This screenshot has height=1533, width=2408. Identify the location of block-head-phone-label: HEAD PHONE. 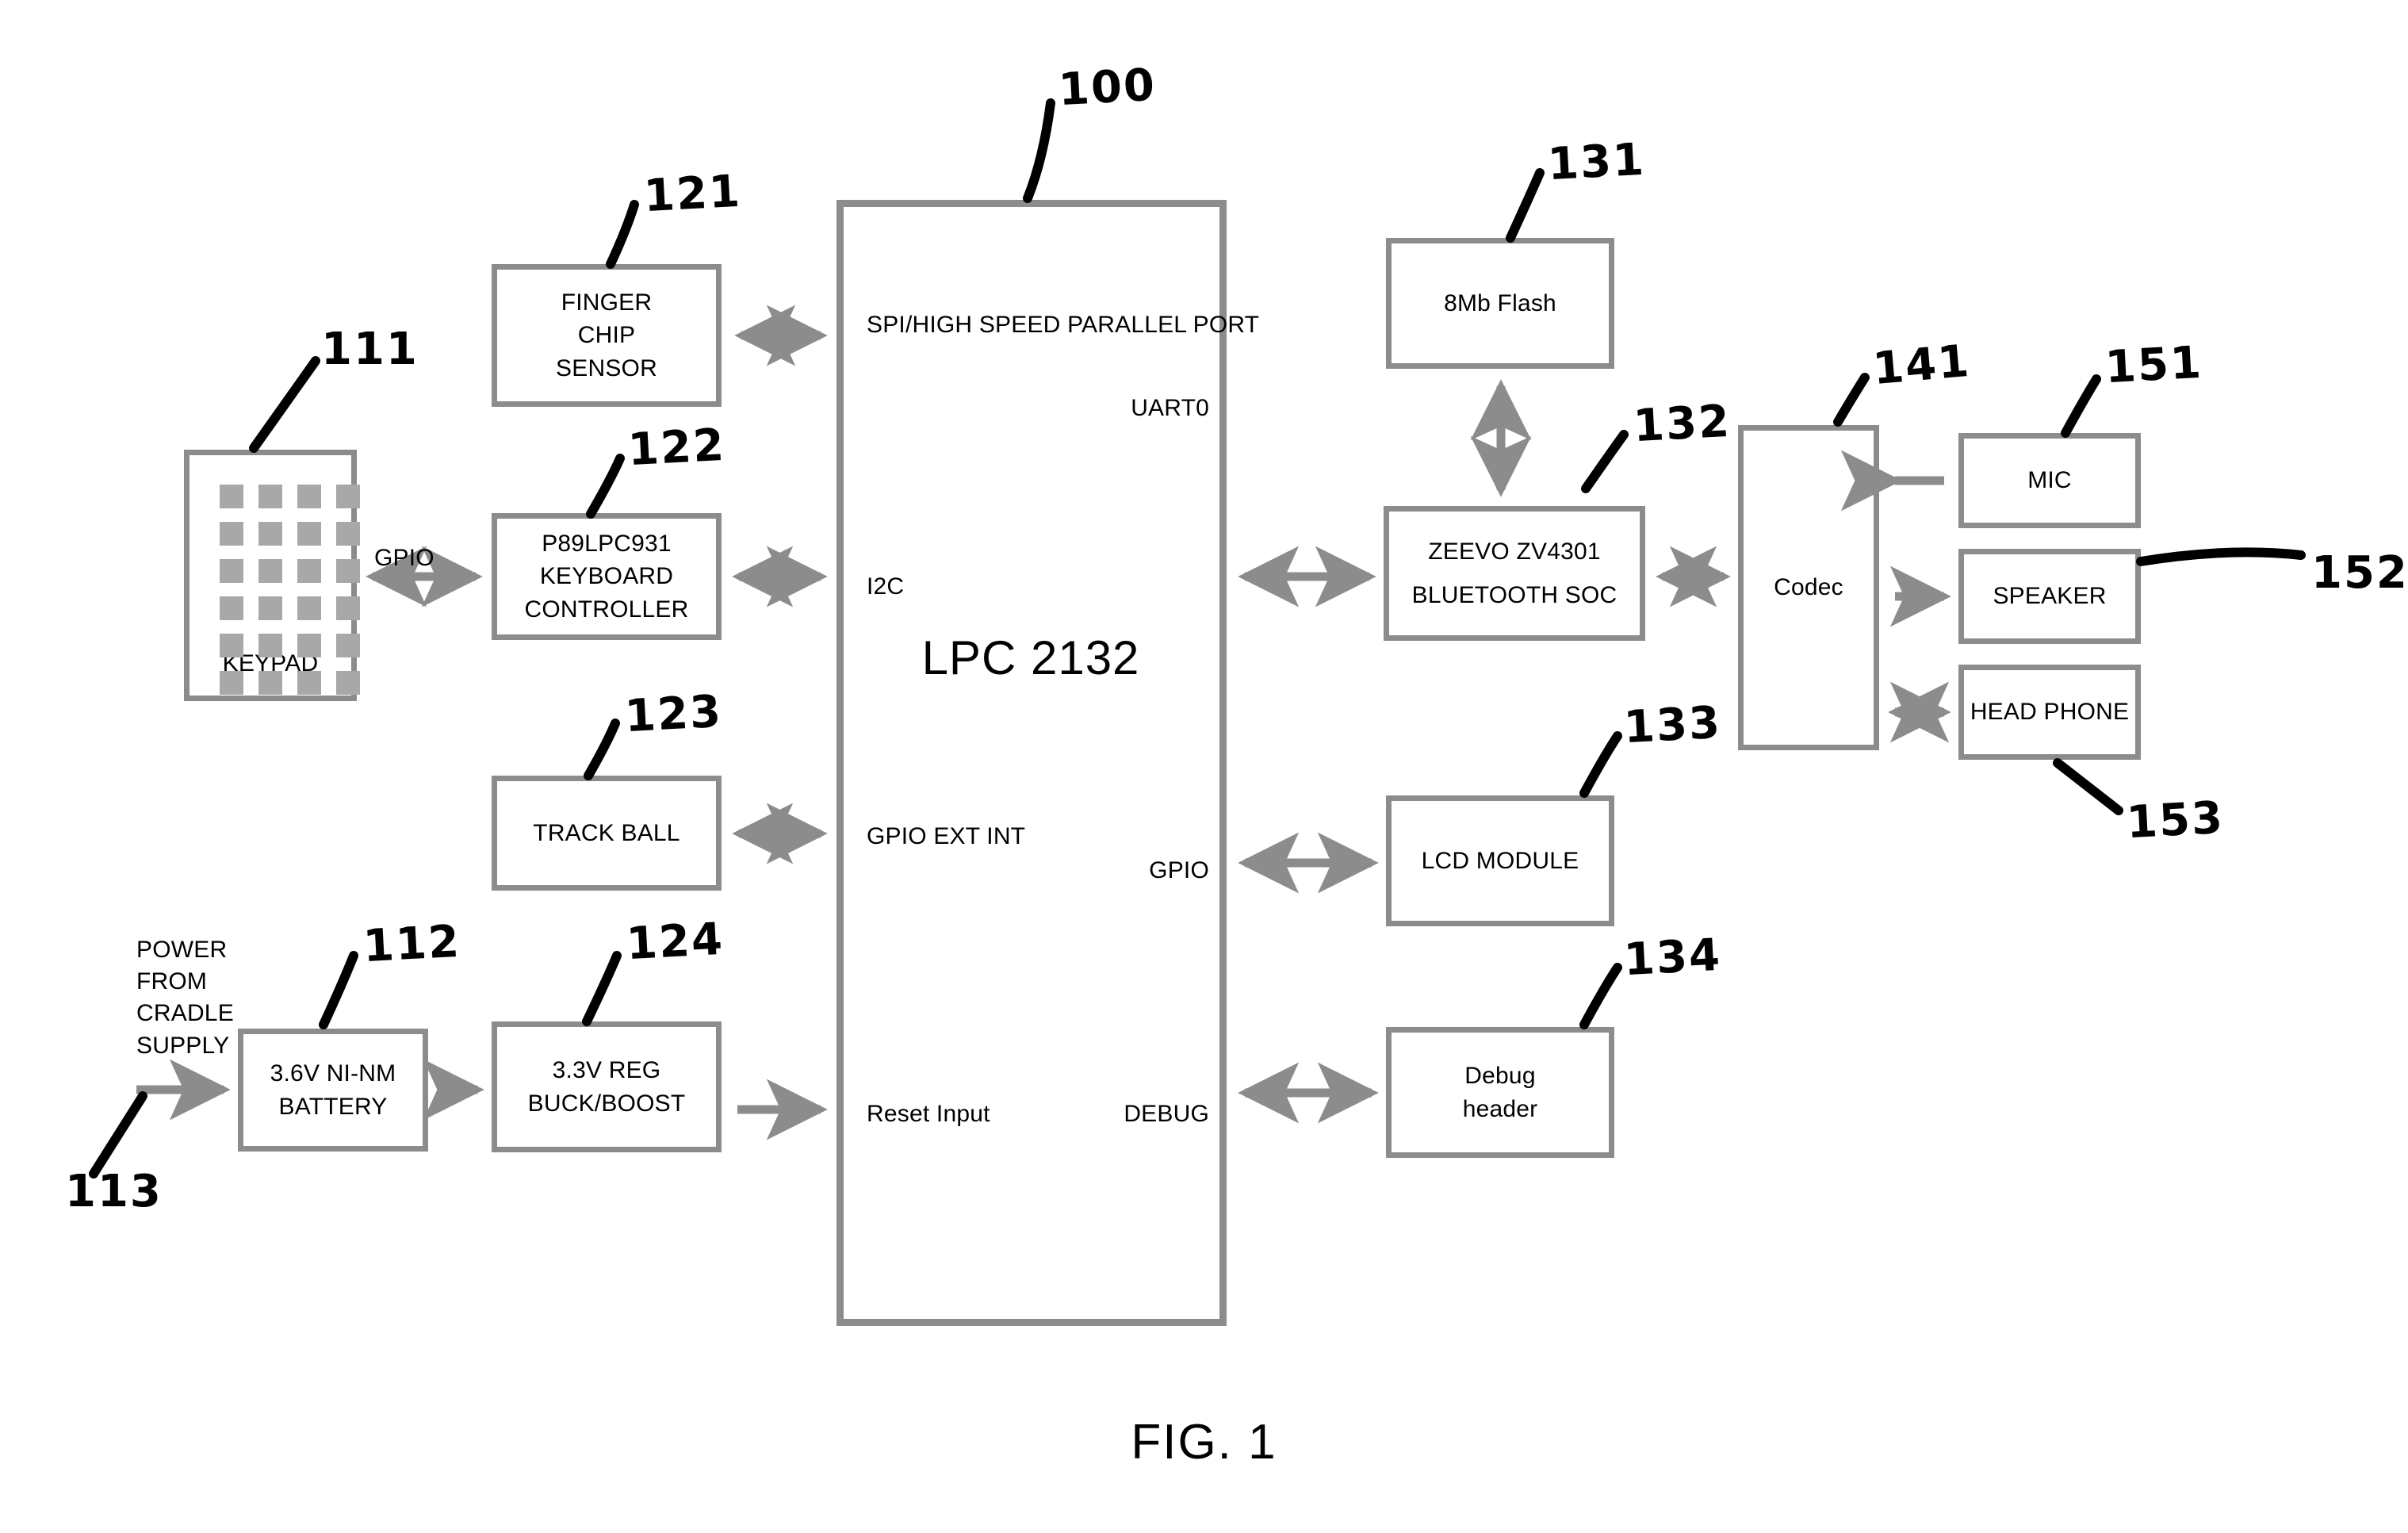
(2050, 712).